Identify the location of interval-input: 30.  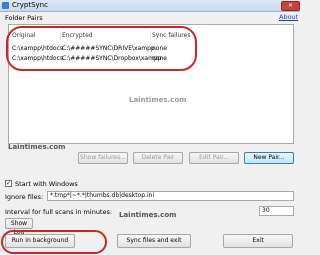
(276, 211).